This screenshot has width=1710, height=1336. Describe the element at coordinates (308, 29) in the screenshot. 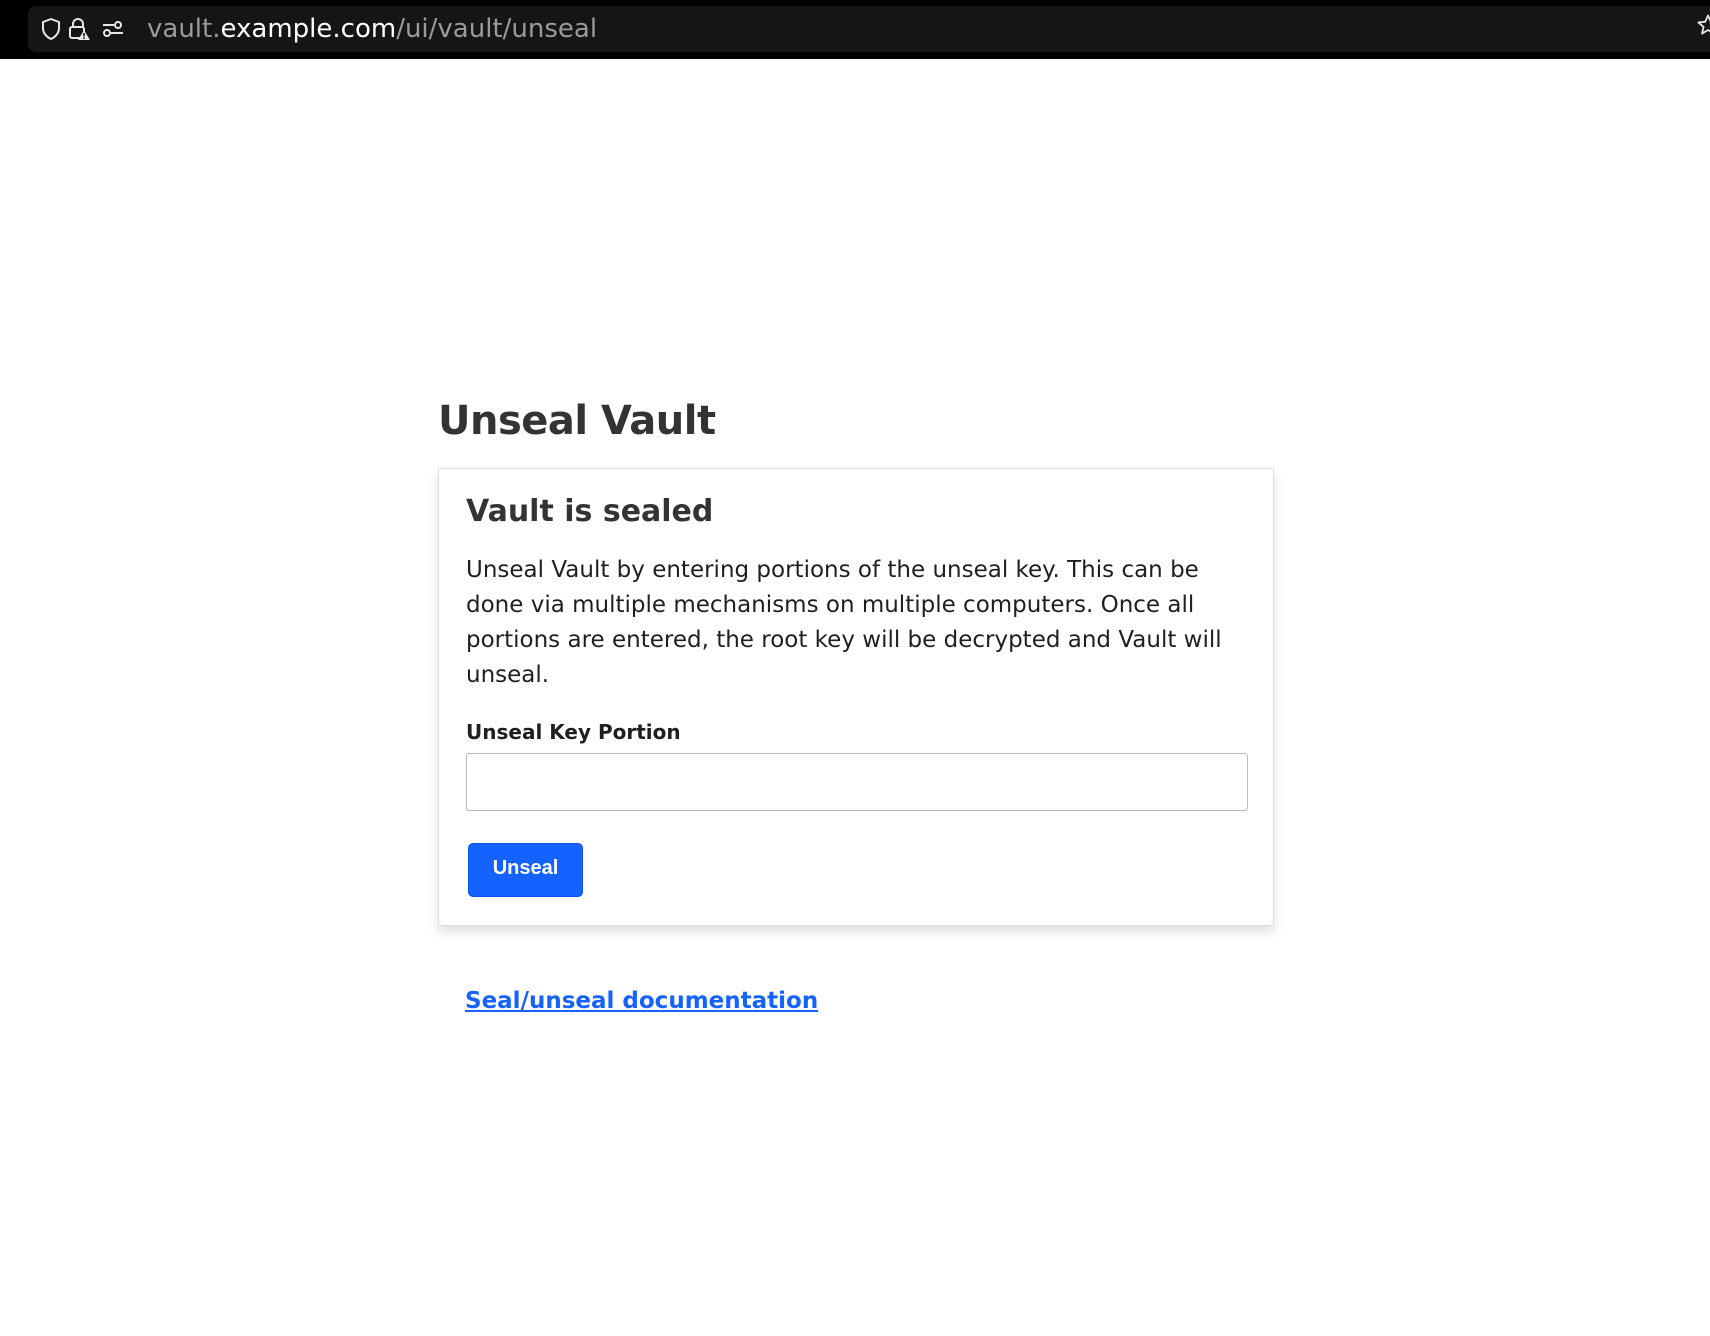

I see `url-host: example.com` at that location.